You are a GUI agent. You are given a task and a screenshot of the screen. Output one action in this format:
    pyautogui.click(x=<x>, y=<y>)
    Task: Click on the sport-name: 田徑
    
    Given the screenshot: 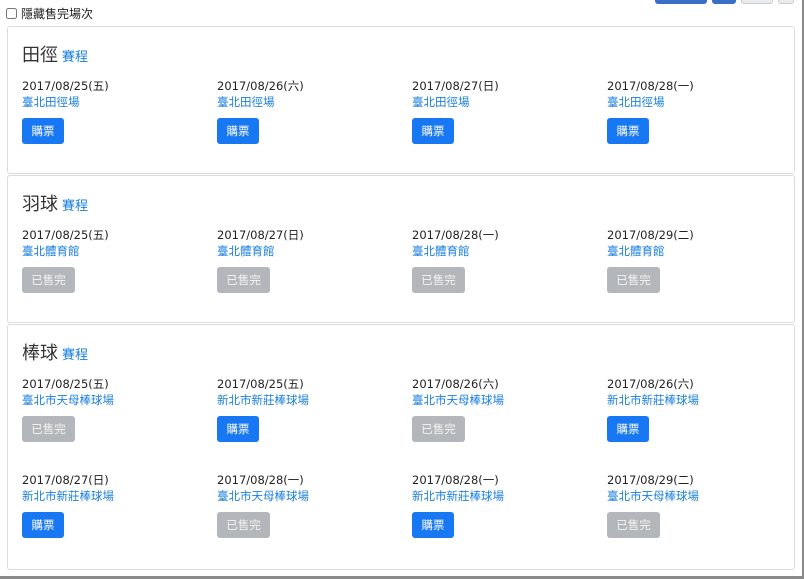 What is the action you would take?
    pyautogui.click(x=40, y=55)
    